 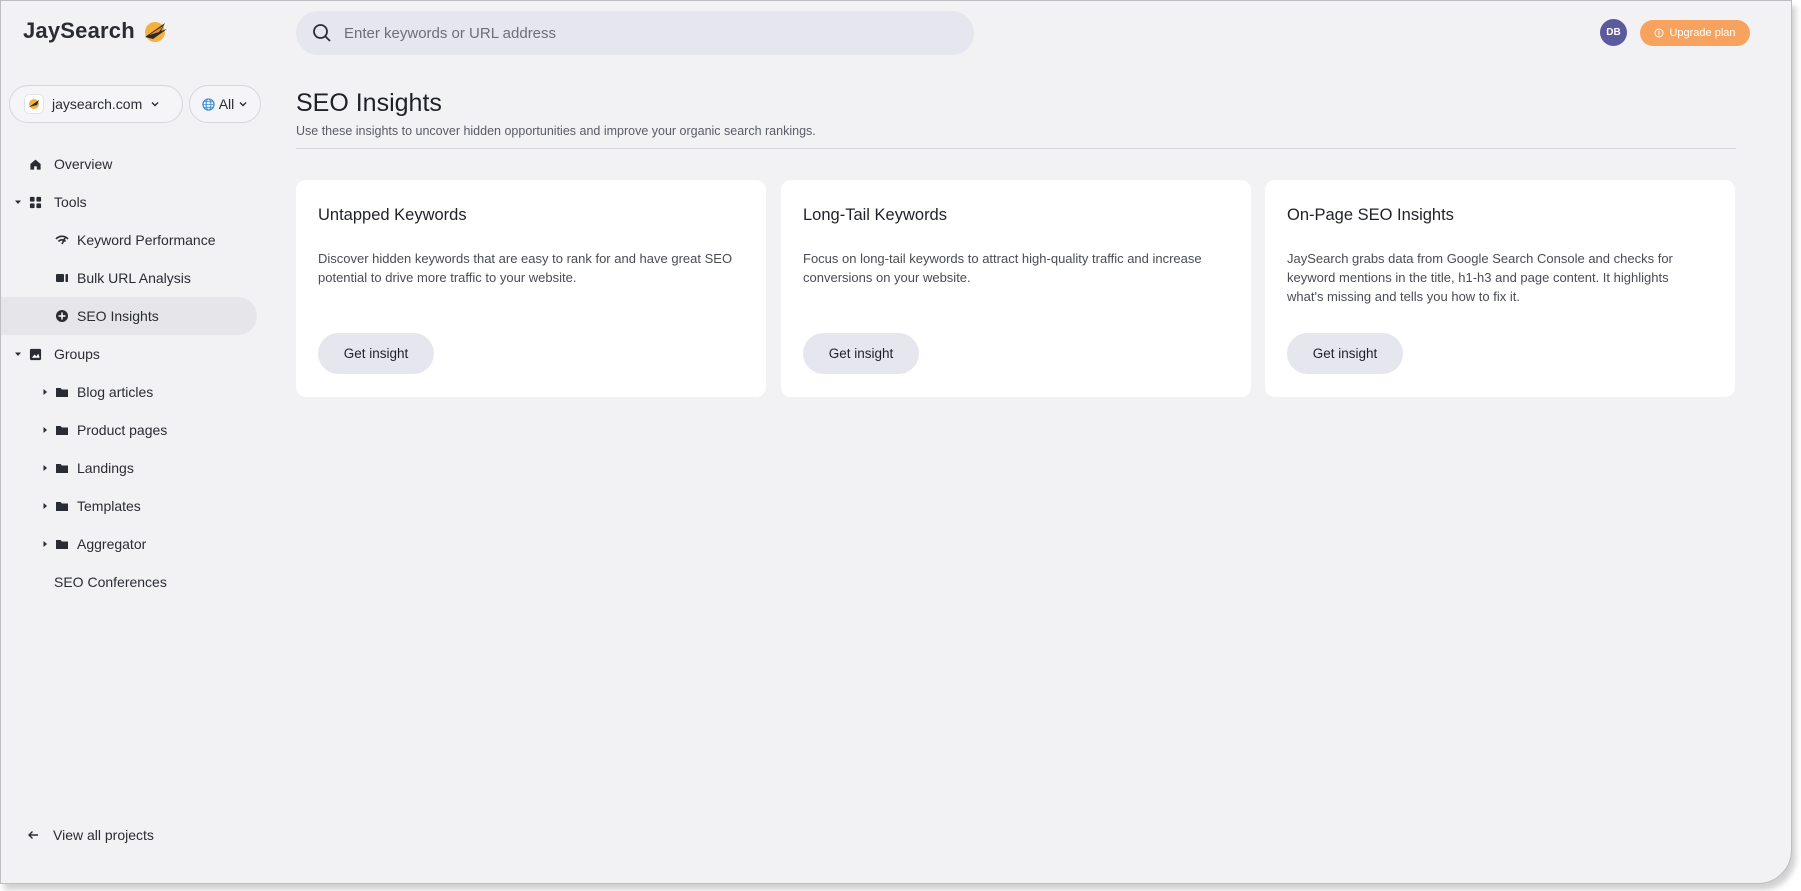 I want to click on search-input, so click(x=644, y=33).